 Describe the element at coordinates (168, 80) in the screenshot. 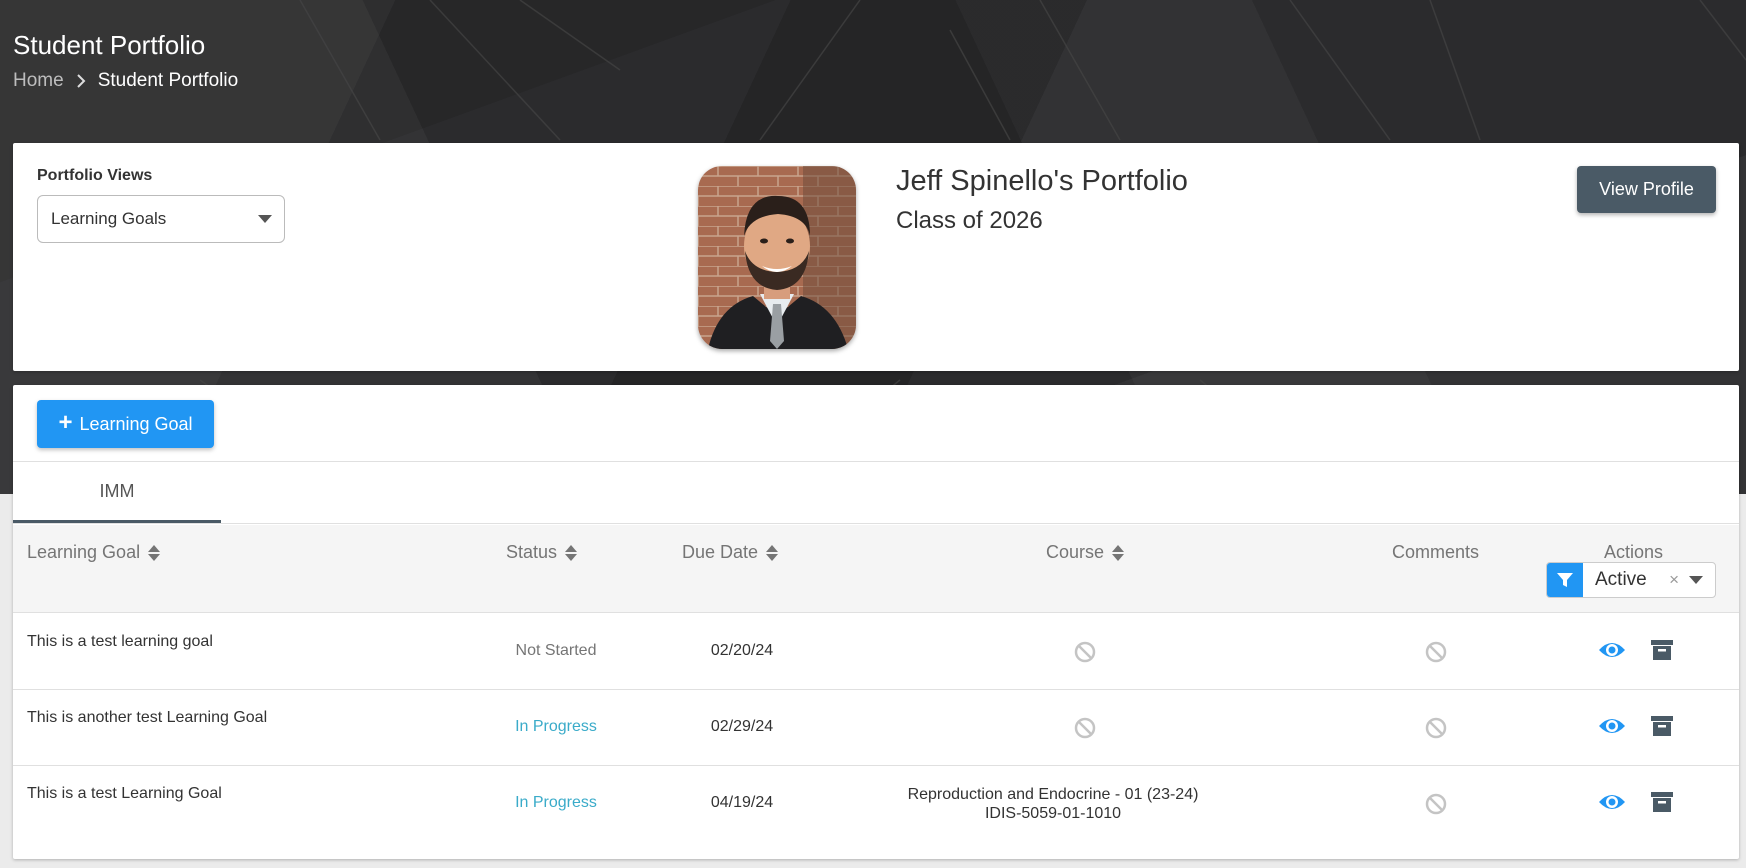

I see `breadcrumb-current: Student Portfolio` at that location.